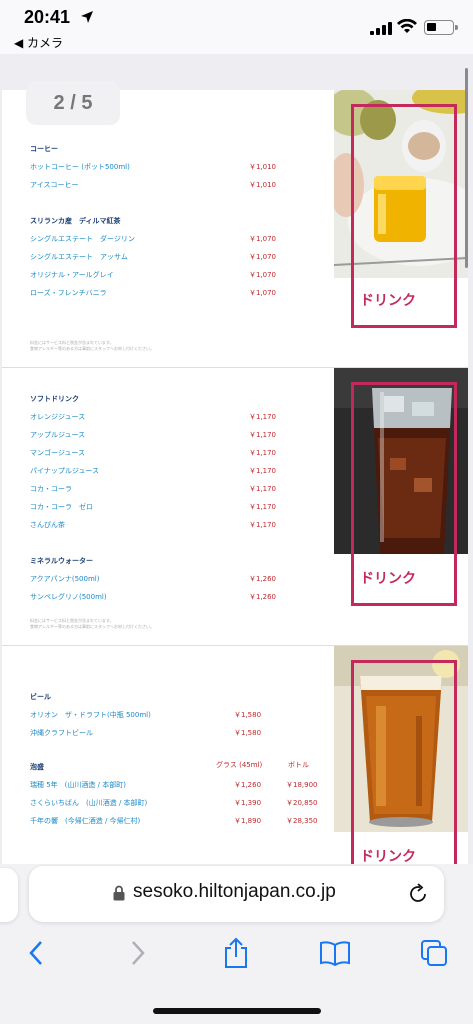 This screenshot has width=473, height=1024. What do you see at coordinates (381, 28) in the screenshot?
I see `signal-icon` at bounding box center [381, 28].